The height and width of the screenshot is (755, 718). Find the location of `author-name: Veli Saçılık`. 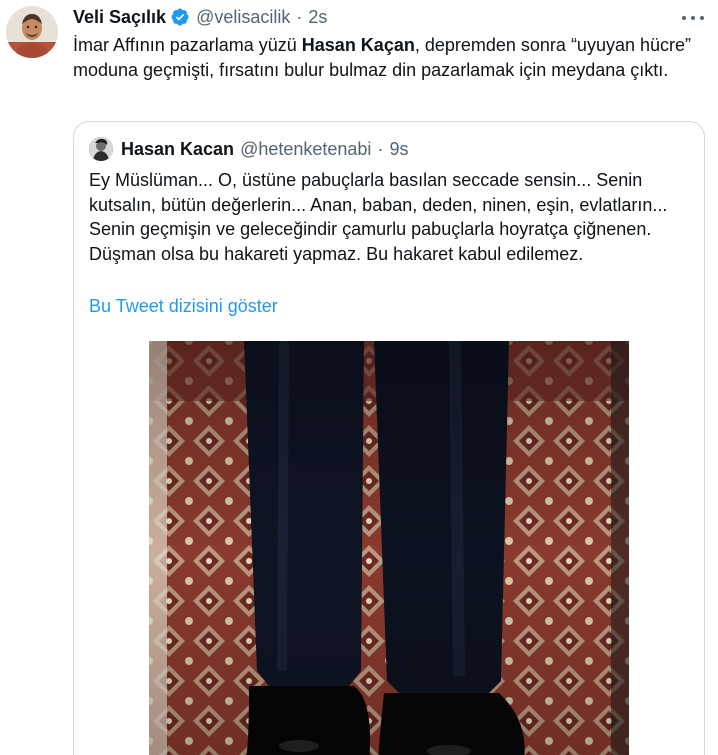

author-name: Veli Saçılık is located at coordinates (119, 17).